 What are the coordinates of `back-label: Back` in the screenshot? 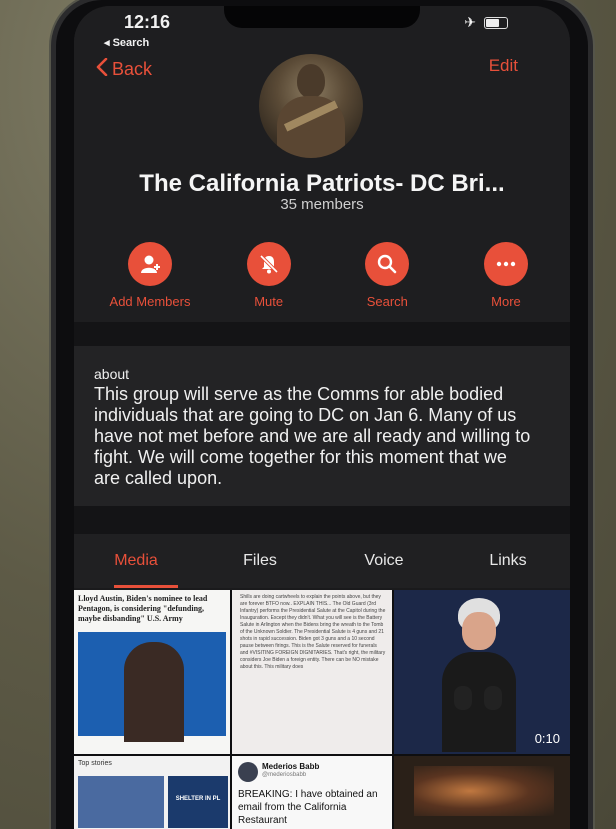 It's located at (132, 69).